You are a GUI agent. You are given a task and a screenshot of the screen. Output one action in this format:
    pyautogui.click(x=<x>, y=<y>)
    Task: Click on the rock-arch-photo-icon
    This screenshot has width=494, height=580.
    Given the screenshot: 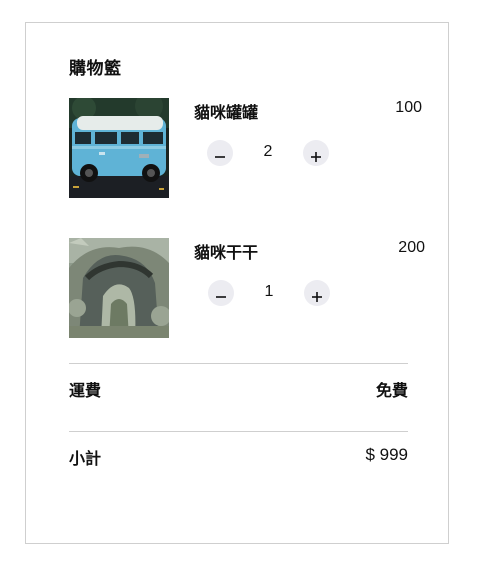 What is the action you would take?
    pyautogui.click(x=119, y=288)
    